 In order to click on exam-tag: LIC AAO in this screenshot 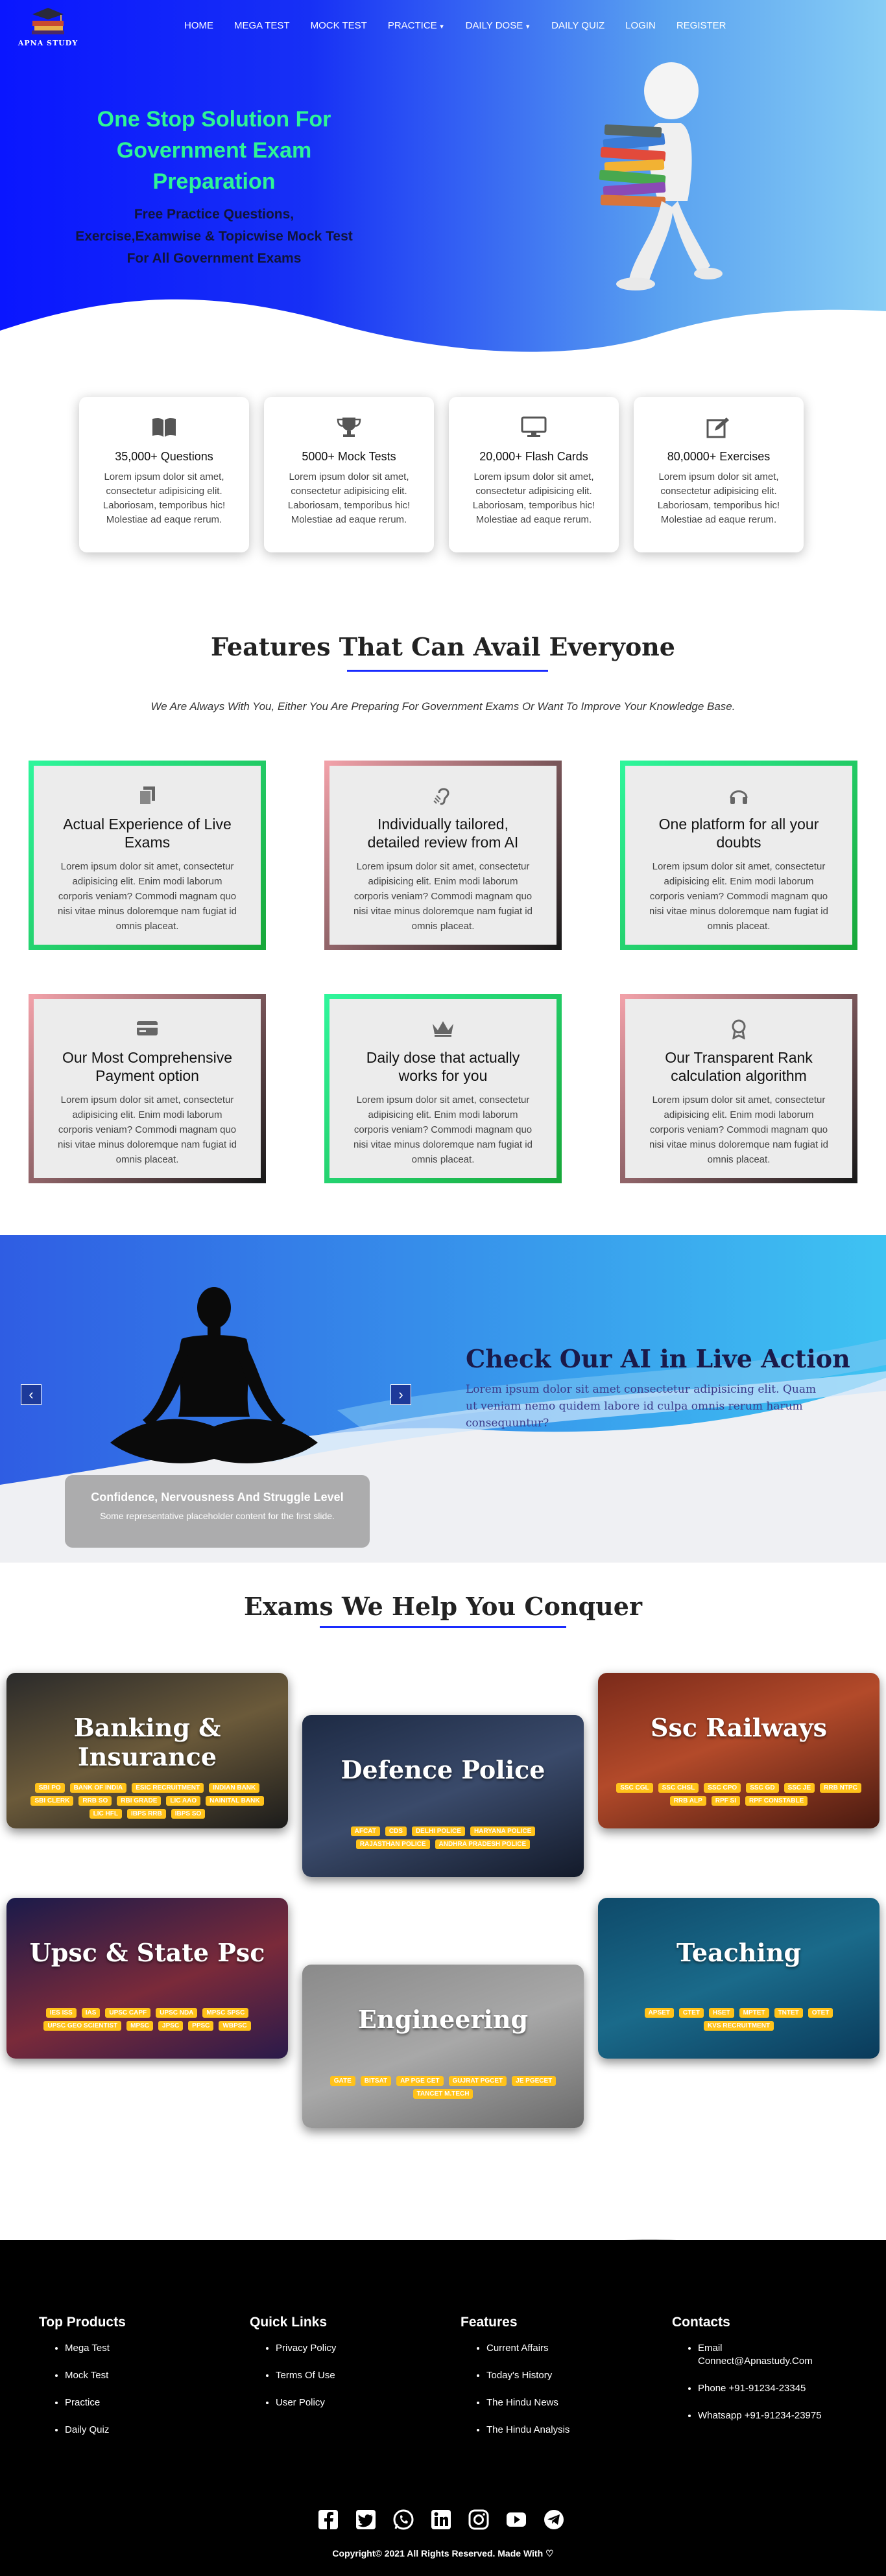, I will do `click(183, 1801)`.